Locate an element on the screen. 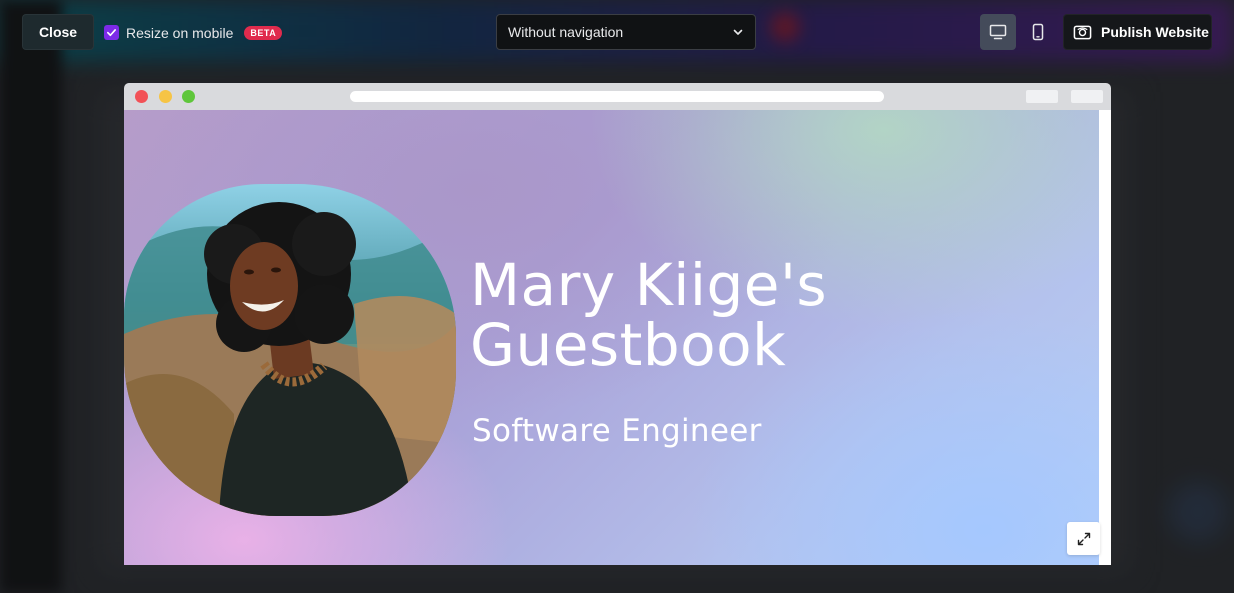 The height and width of the screenshot is (593, 1234). mobile-icon is located at coordinates (1038, 32).